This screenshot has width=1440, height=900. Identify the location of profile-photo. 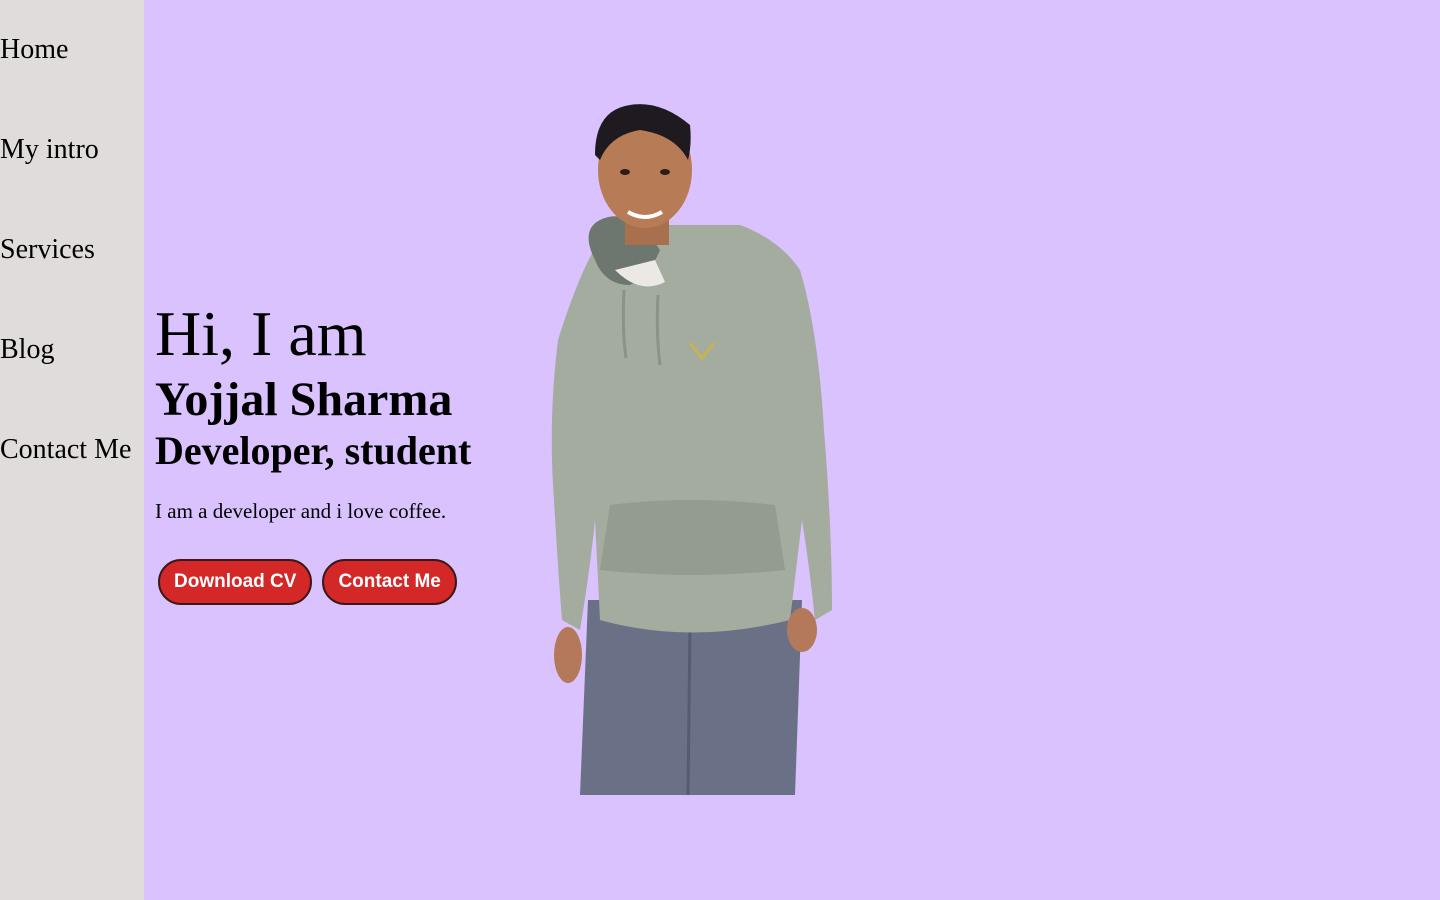
(691, 449).